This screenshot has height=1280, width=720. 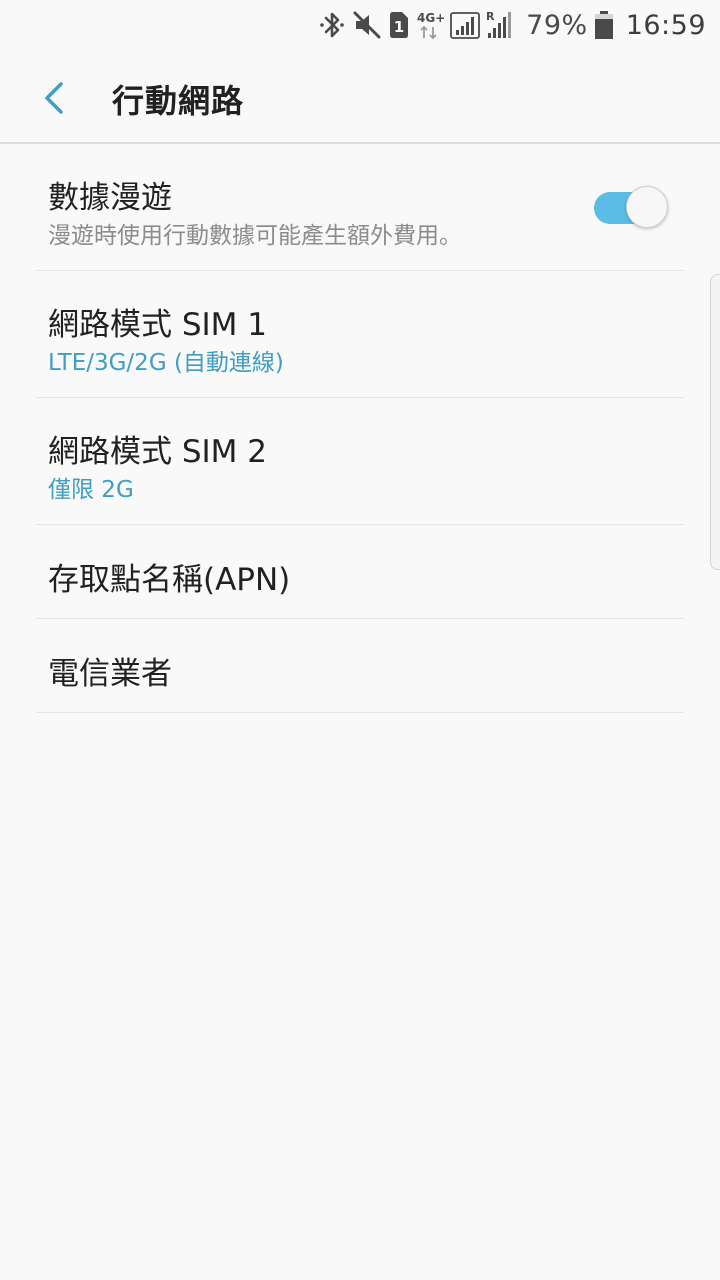 What do you see at coordinates (367, 25) in the screenshot?
I see `mute-icon` at bounding box center [367, 25].